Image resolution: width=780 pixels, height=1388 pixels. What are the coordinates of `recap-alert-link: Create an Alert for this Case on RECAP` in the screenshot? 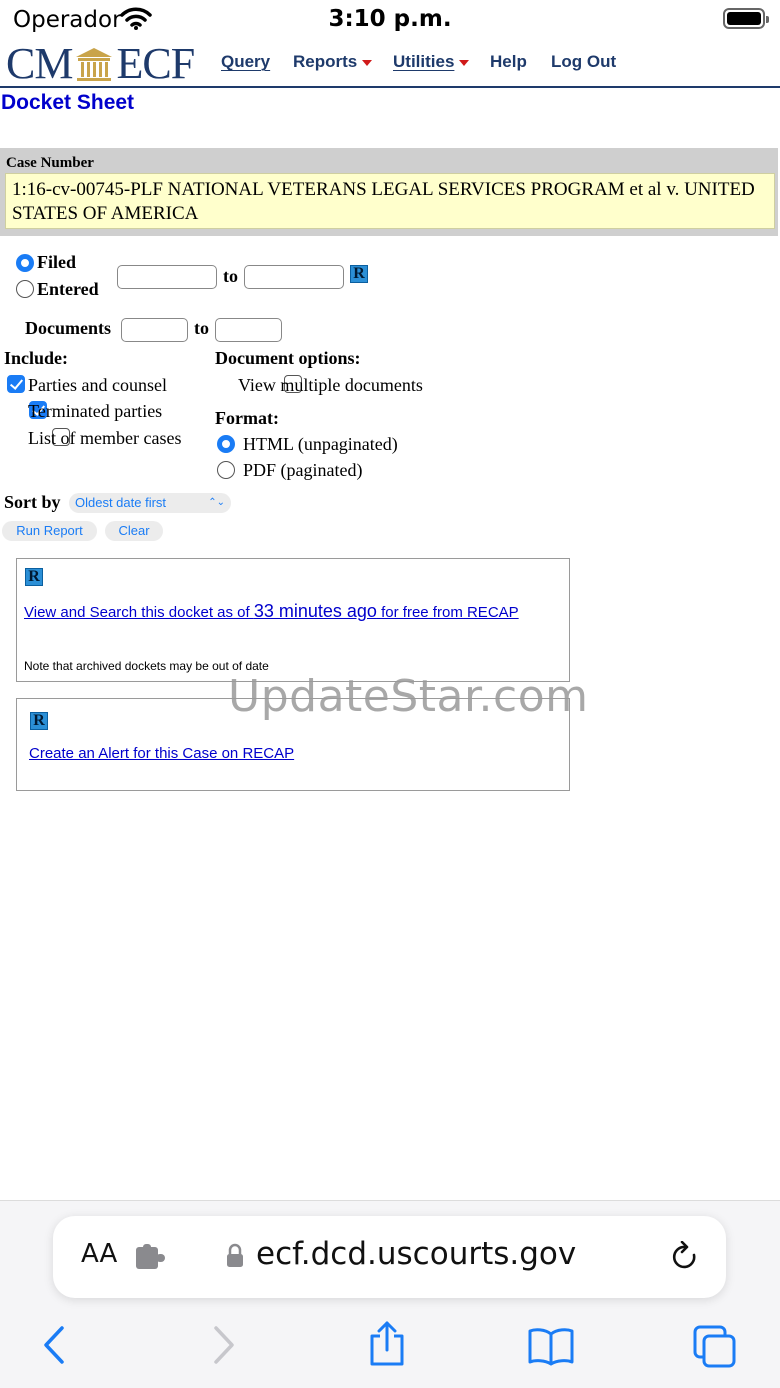 It's located at (161, 753).